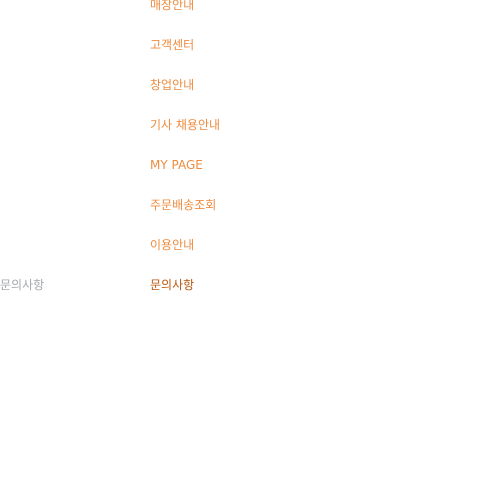  Describe the element at coordinates (185, 258) in the screenshot. I see `menu-item-usage-guide: 이용안내` at that location.